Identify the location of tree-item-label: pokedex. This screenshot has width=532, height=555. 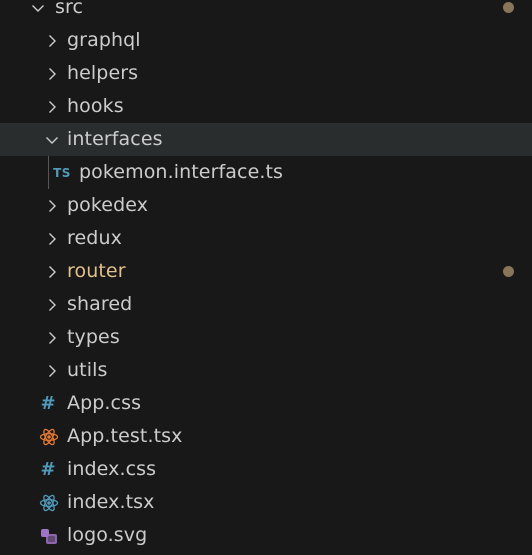
(108, 205).